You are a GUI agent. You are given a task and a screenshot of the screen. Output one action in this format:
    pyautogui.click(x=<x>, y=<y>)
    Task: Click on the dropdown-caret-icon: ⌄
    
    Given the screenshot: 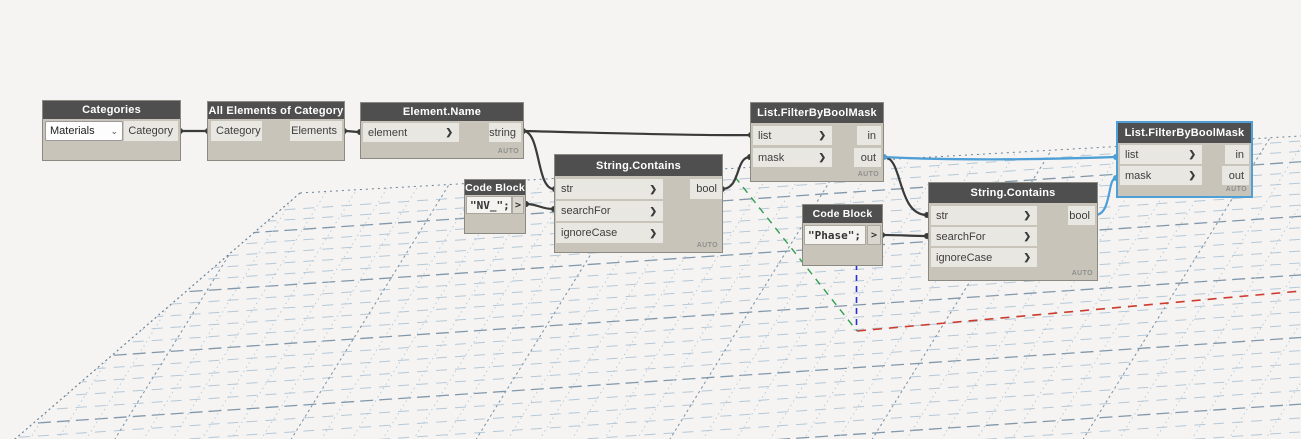 What is the action you would take?
    pyautogui.click(x=114, y=131)
    